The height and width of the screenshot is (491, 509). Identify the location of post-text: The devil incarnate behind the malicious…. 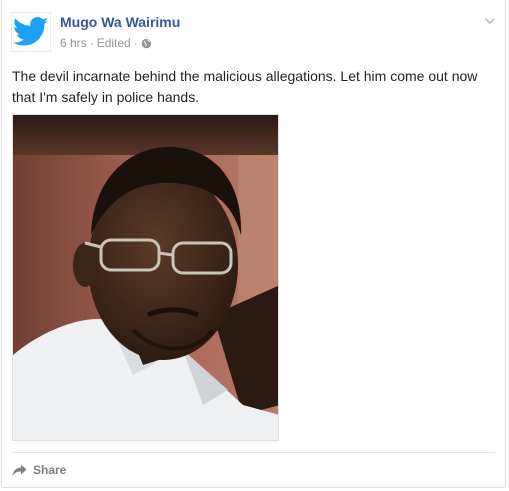
(245, 86).